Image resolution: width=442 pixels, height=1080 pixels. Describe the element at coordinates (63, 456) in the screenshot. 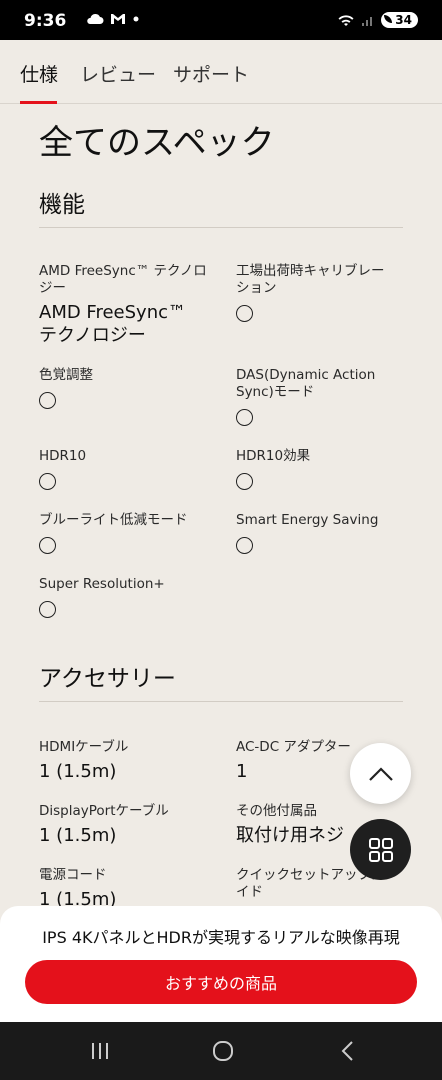

I see `spec-label: HDR10` at that location.